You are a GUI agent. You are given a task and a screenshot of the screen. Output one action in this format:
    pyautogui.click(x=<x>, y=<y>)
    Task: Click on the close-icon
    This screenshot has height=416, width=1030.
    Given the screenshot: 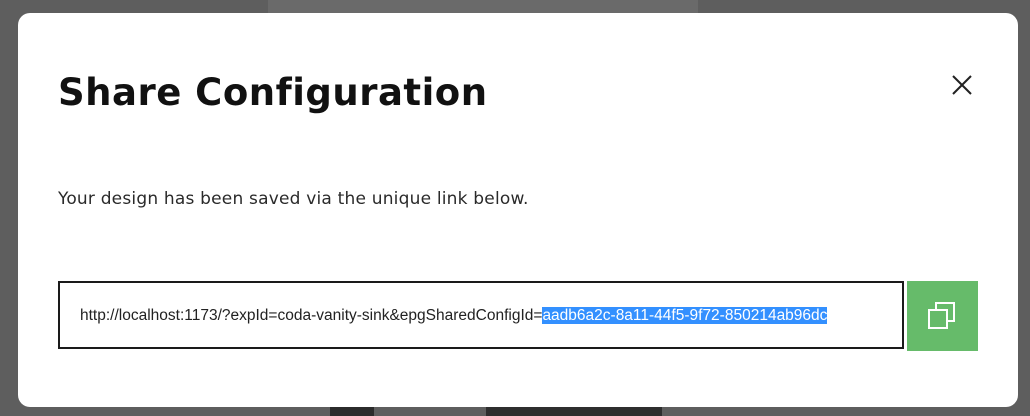 What is the action you would take?
    pyautogui.click(x=962, y=85)
    